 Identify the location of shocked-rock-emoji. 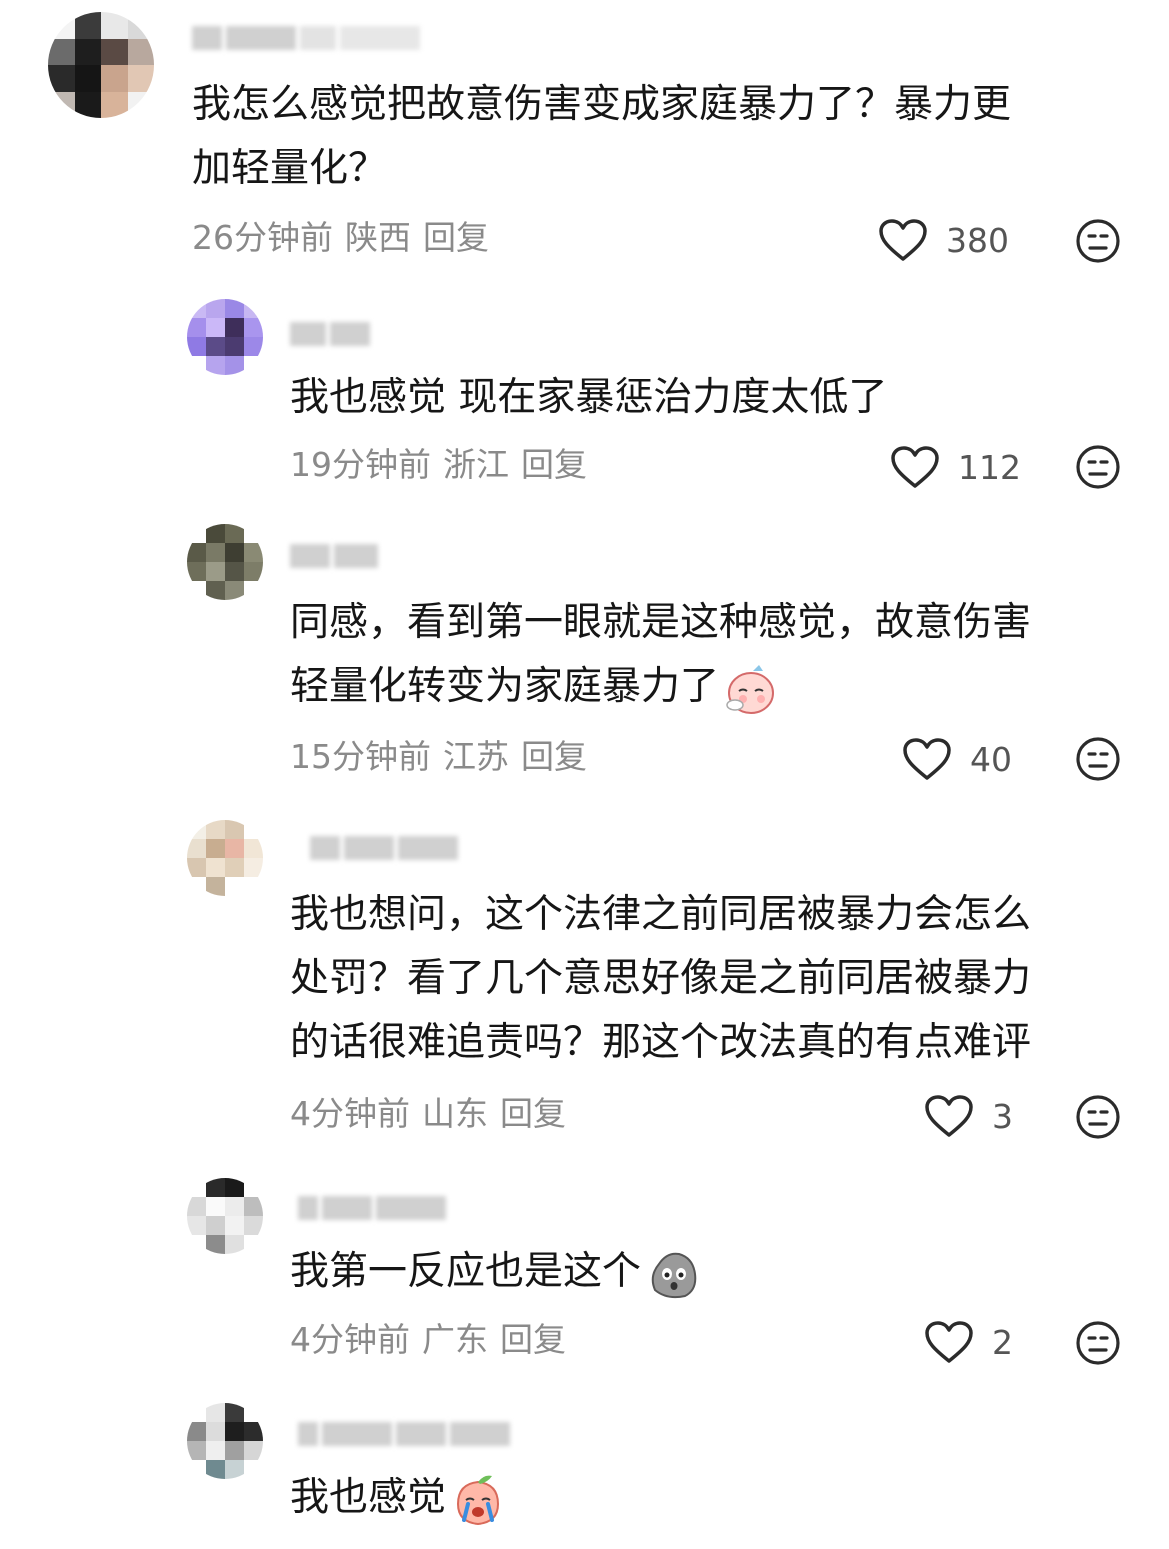
(674, 1275).